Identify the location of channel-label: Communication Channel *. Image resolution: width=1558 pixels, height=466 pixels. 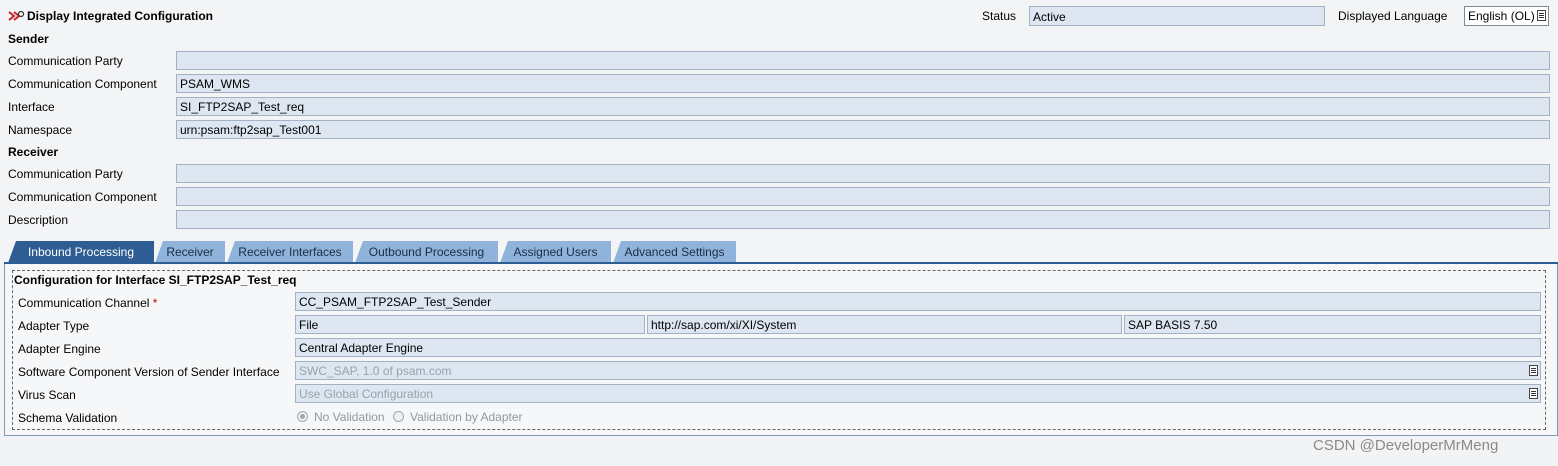
(87, 303).